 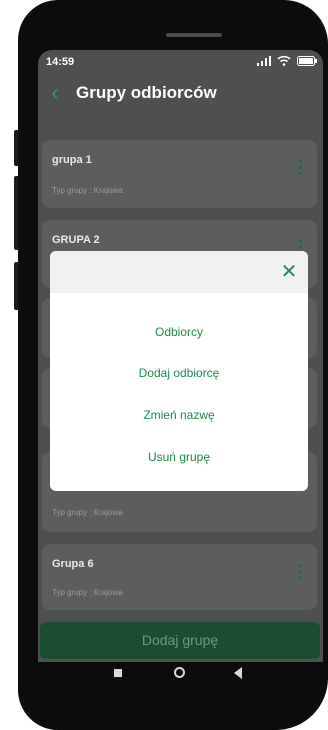 I want to click on option-delete-group: Usuń grupę, so click(x=179, y=457).